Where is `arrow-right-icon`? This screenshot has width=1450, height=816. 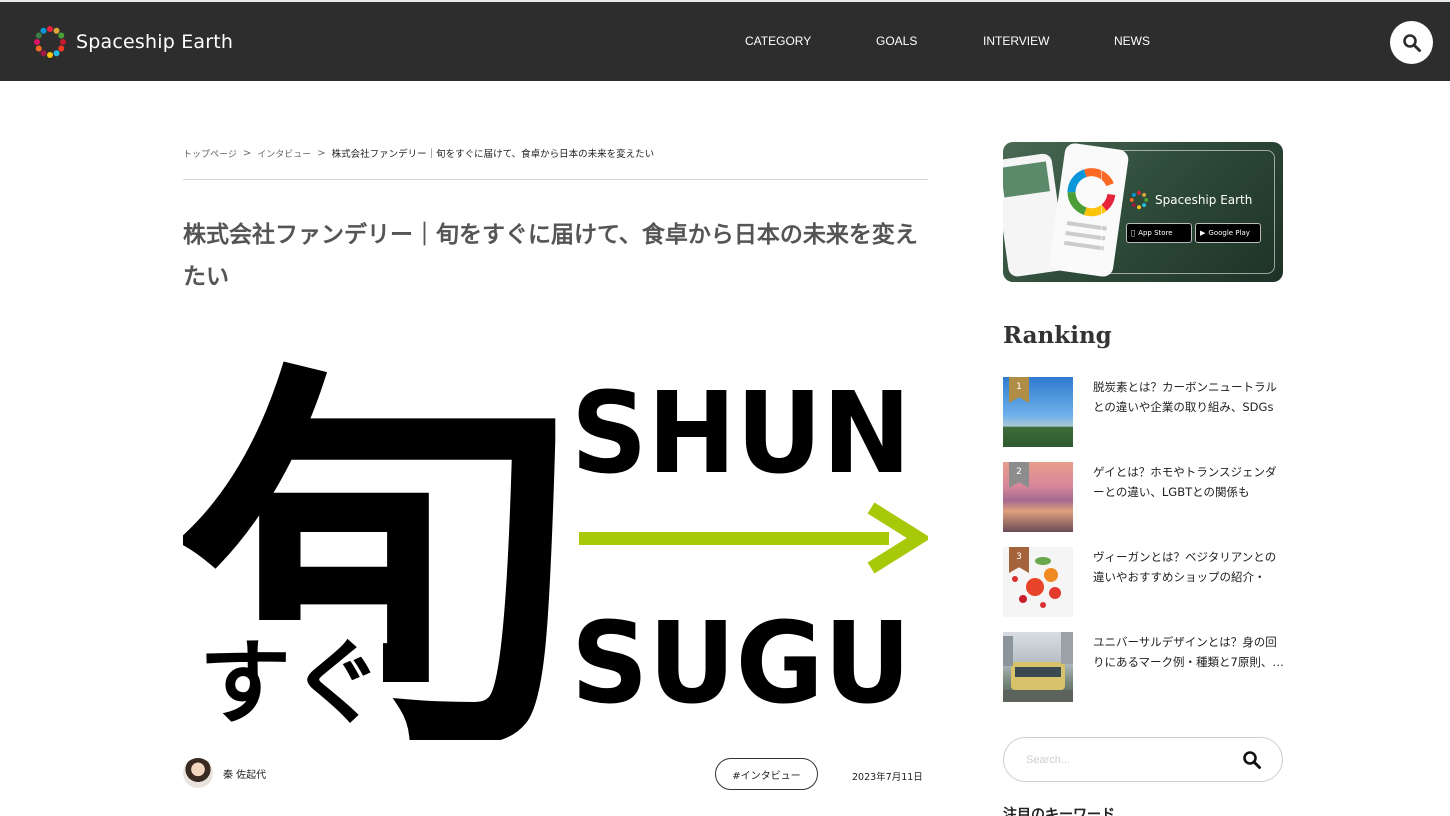
arrow-right-icon is located at coordinates (755, 538).